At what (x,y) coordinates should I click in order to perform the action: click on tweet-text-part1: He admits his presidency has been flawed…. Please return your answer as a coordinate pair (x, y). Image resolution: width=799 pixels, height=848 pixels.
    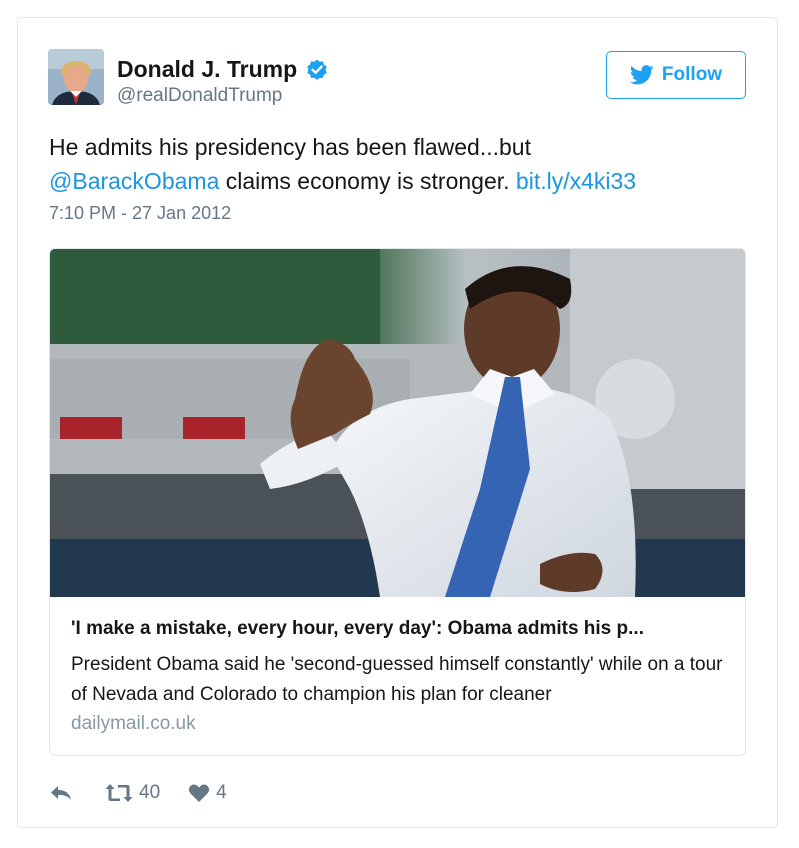
    Looking at the image, I should click on (290, 147).